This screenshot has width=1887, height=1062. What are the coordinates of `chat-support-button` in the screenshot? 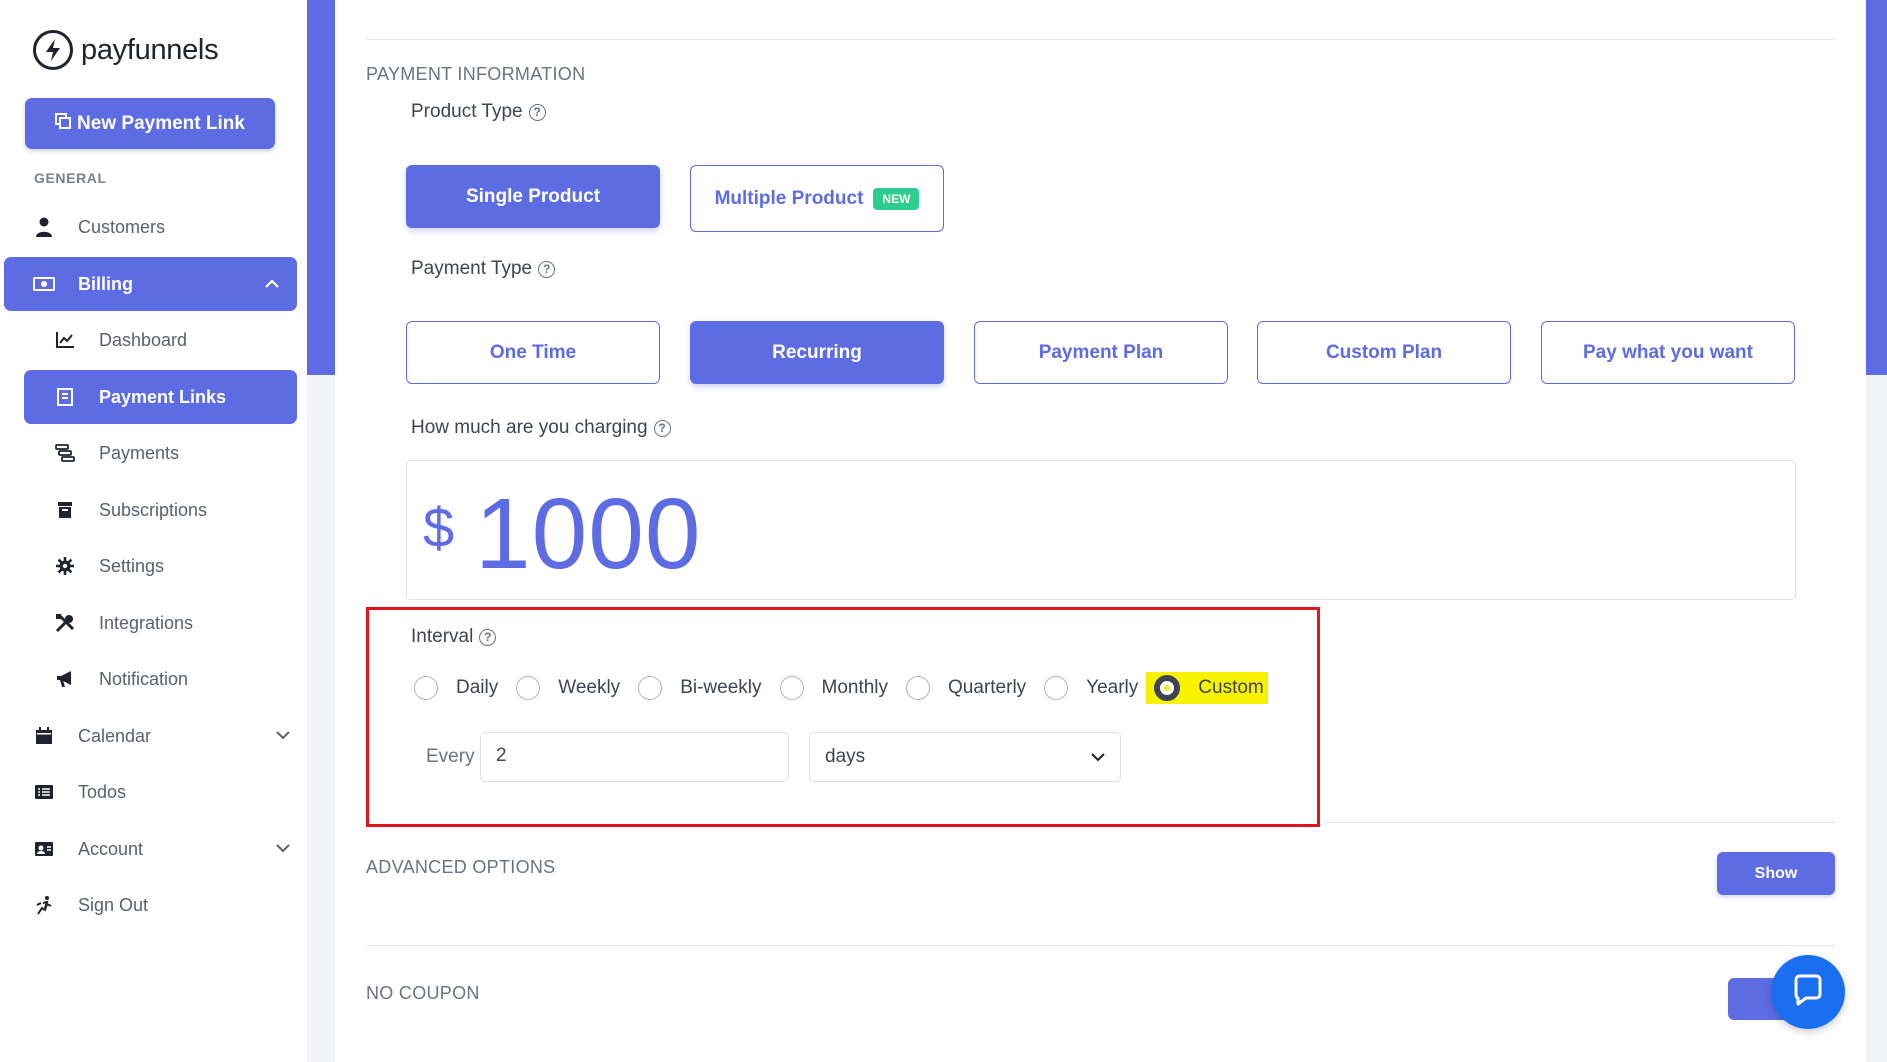 It's located at (1808, 992).